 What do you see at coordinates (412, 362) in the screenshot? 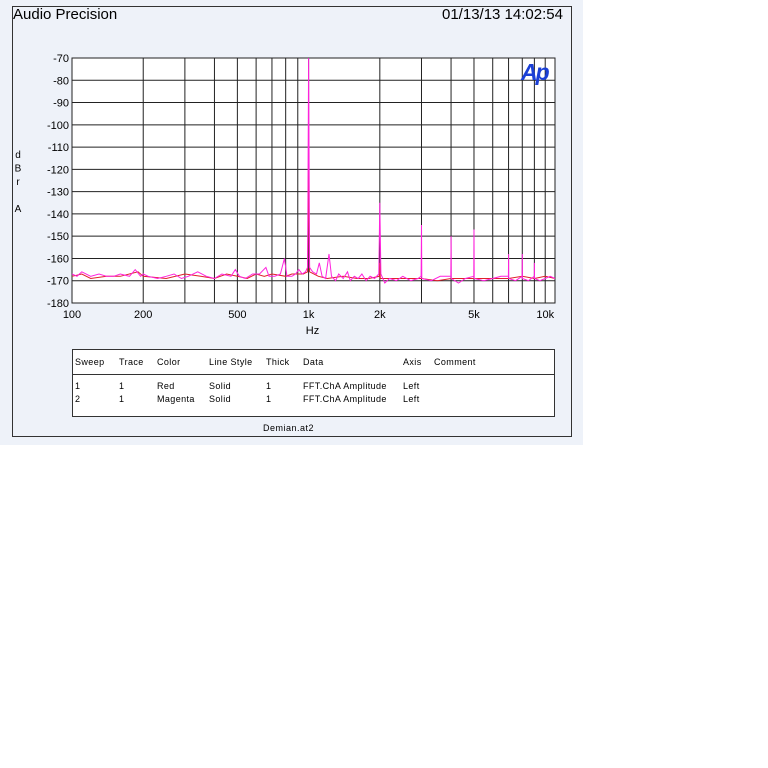
I see `legend-header-axis: Axis` at bounding box center [412, 362].